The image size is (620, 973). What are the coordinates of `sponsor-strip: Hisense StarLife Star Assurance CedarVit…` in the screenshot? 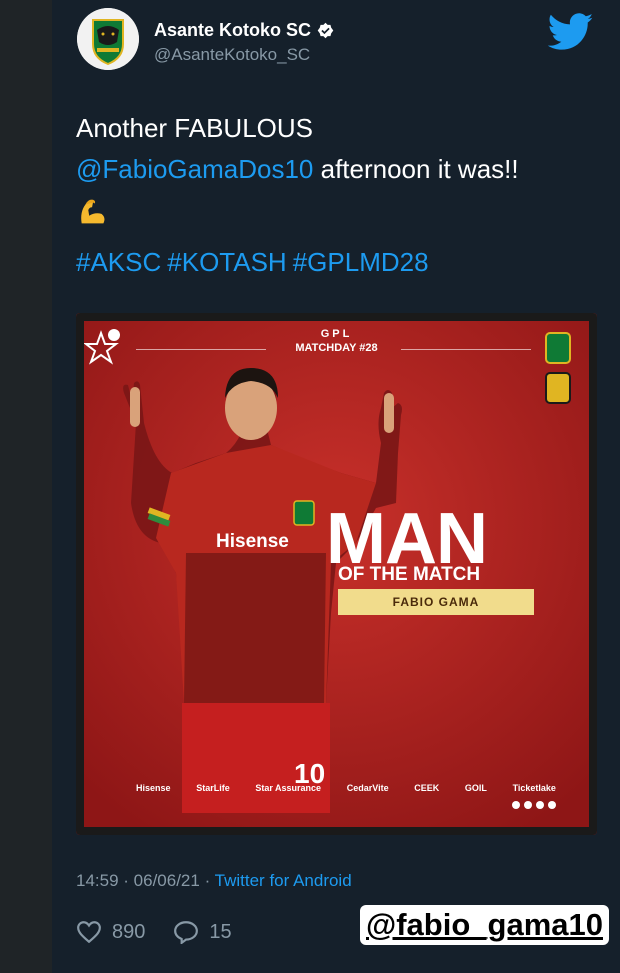 It's located at (346, 788).